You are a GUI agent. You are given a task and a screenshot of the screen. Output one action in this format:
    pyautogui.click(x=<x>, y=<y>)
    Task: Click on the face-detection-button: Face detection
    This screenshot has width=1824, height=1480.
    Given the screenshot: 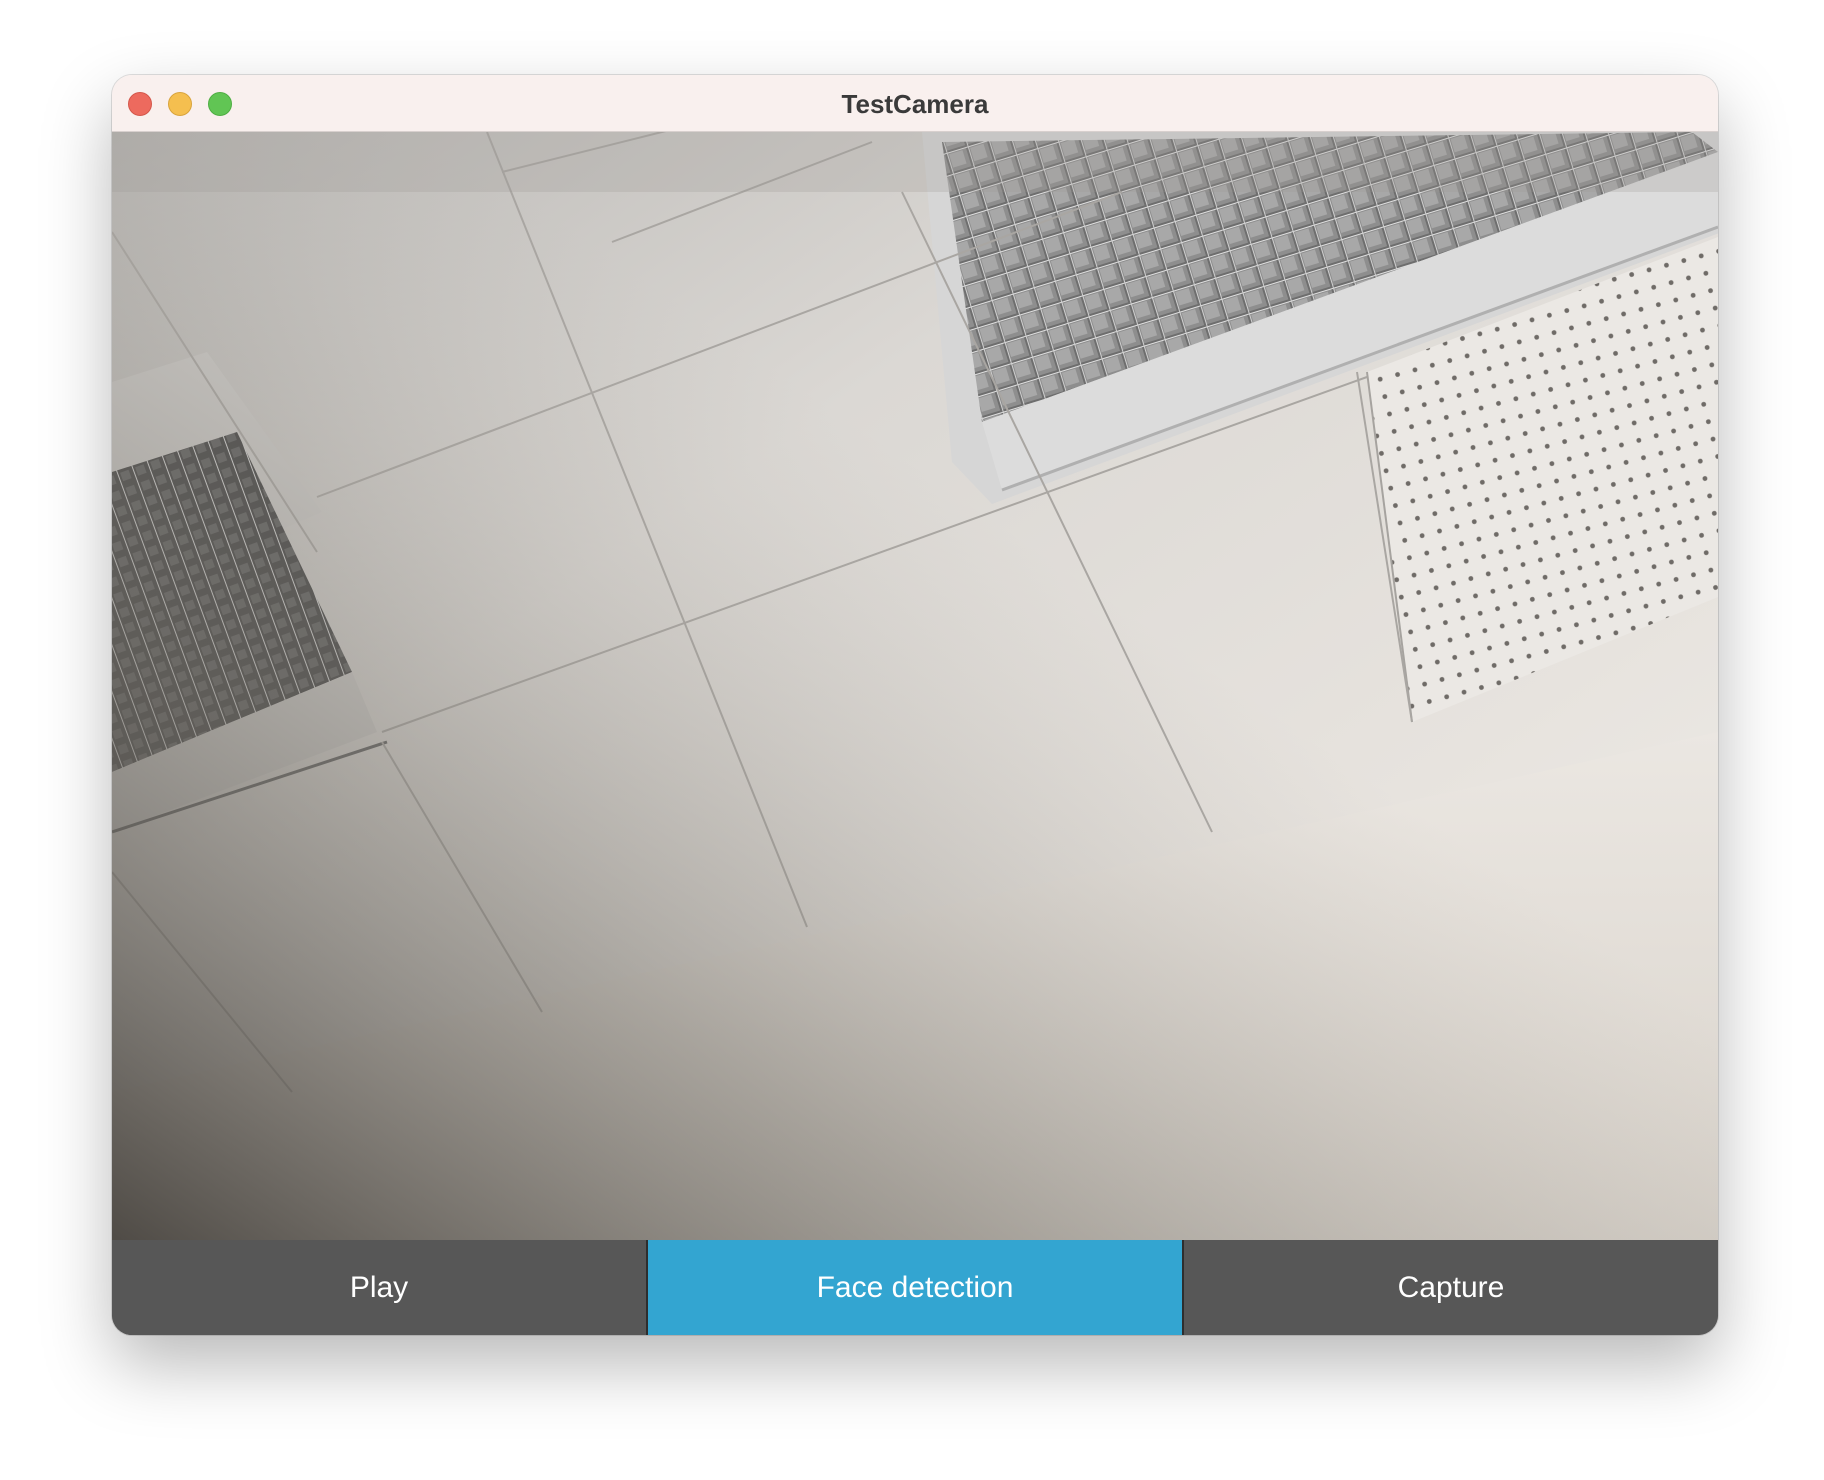 What is the action you would take?
    pyautogui.click(x=914, y=1287)
    